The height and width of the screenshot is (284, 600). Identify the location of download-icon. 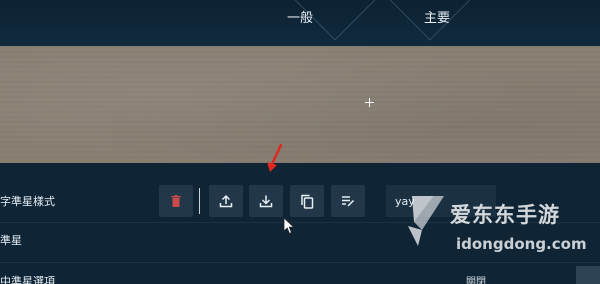
(266, 201).